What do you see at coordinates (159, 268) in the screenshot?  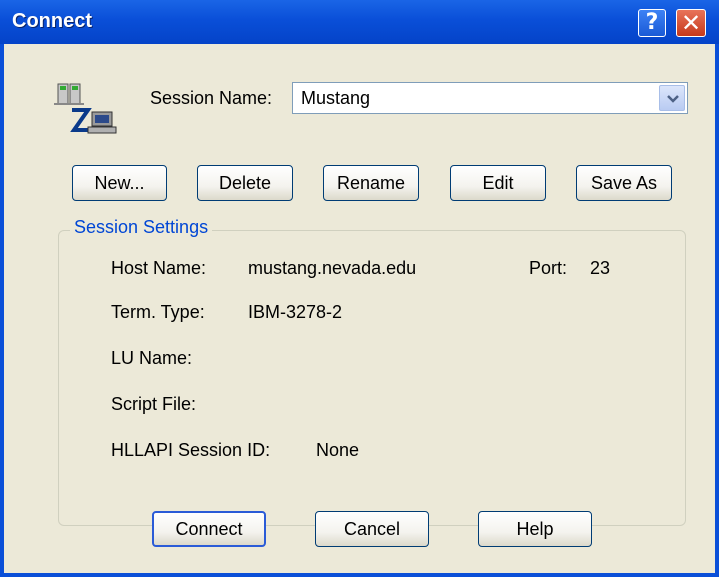 I see `host-name-label: Host Name:` at bounding box center [159, 268].